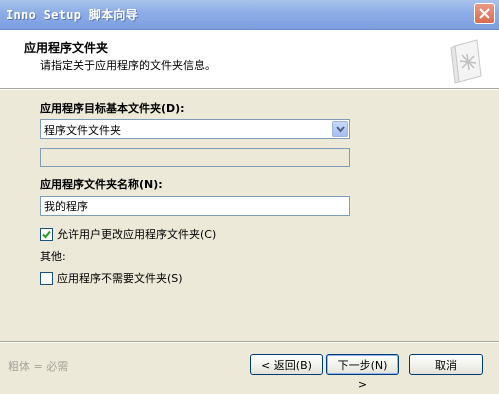 The width and height of the screenshot is (499, 394). I want to click on page-title: 应用程序文件夹, so click(66, 48).